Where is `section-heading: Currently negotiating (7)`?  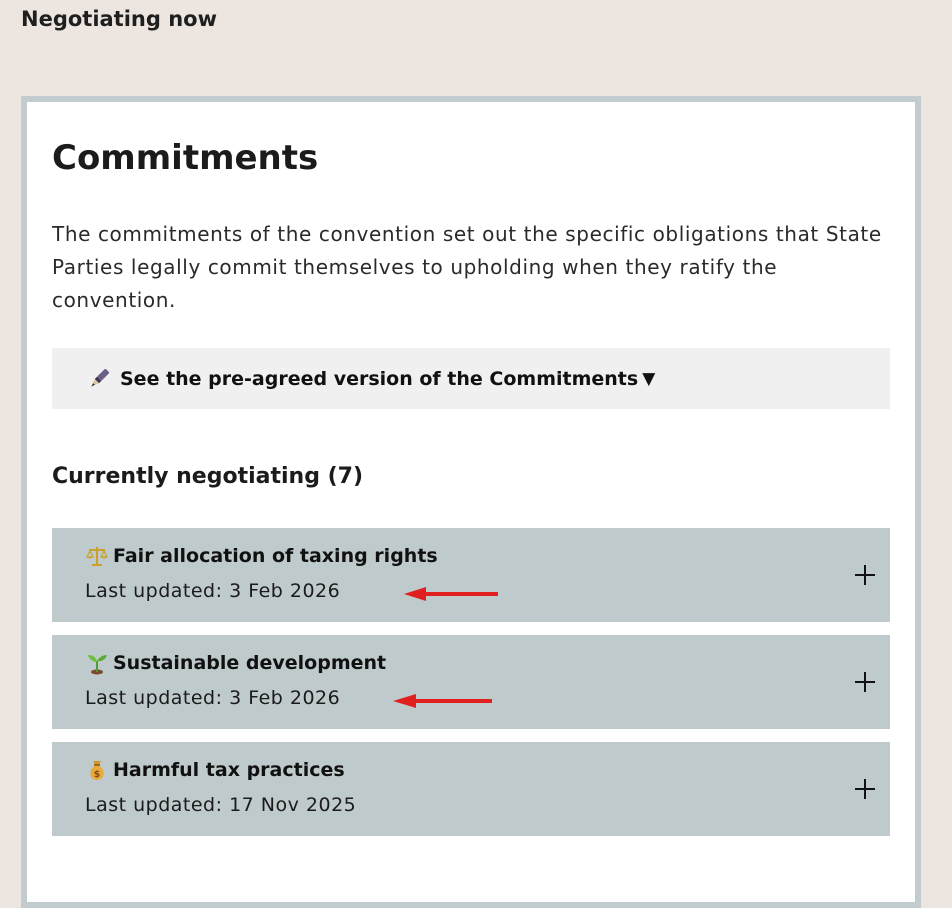
section-heading: Currently negotiating (7) is located at coordinates (208, 476).